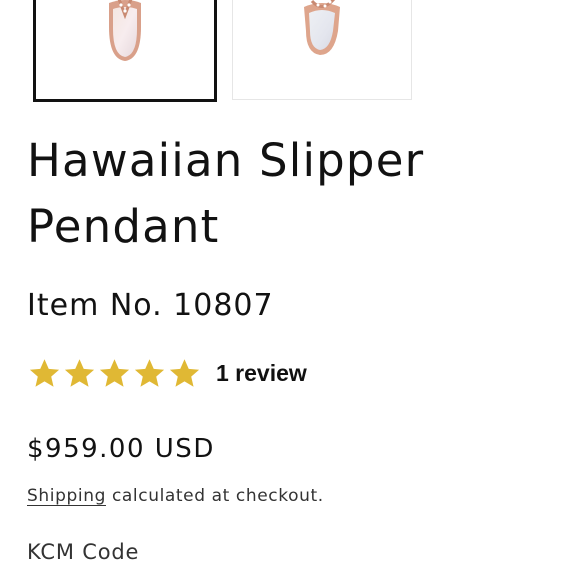 This screenshot has height=580, width=580. I want to click on item-number: Item No. 10807, so click(150, 305).